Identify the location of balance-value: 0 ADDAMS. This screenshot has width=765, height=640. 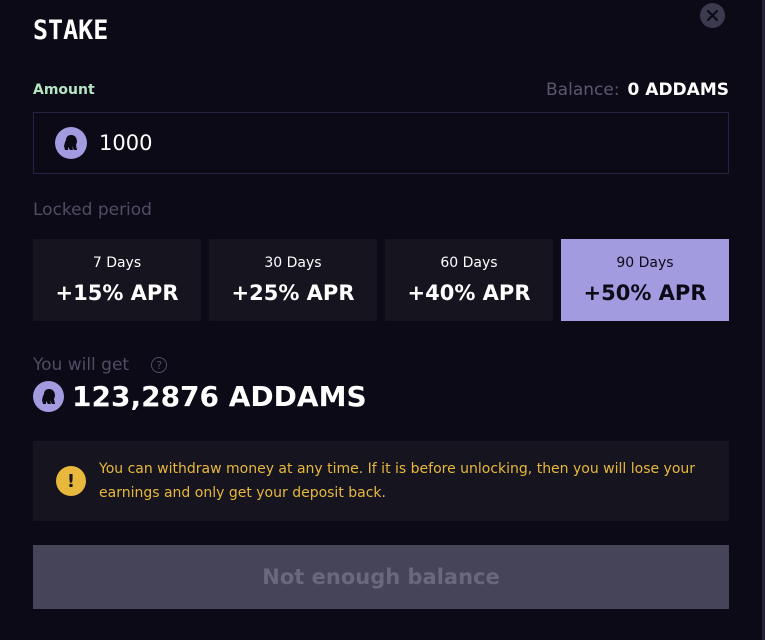
(678, 90).